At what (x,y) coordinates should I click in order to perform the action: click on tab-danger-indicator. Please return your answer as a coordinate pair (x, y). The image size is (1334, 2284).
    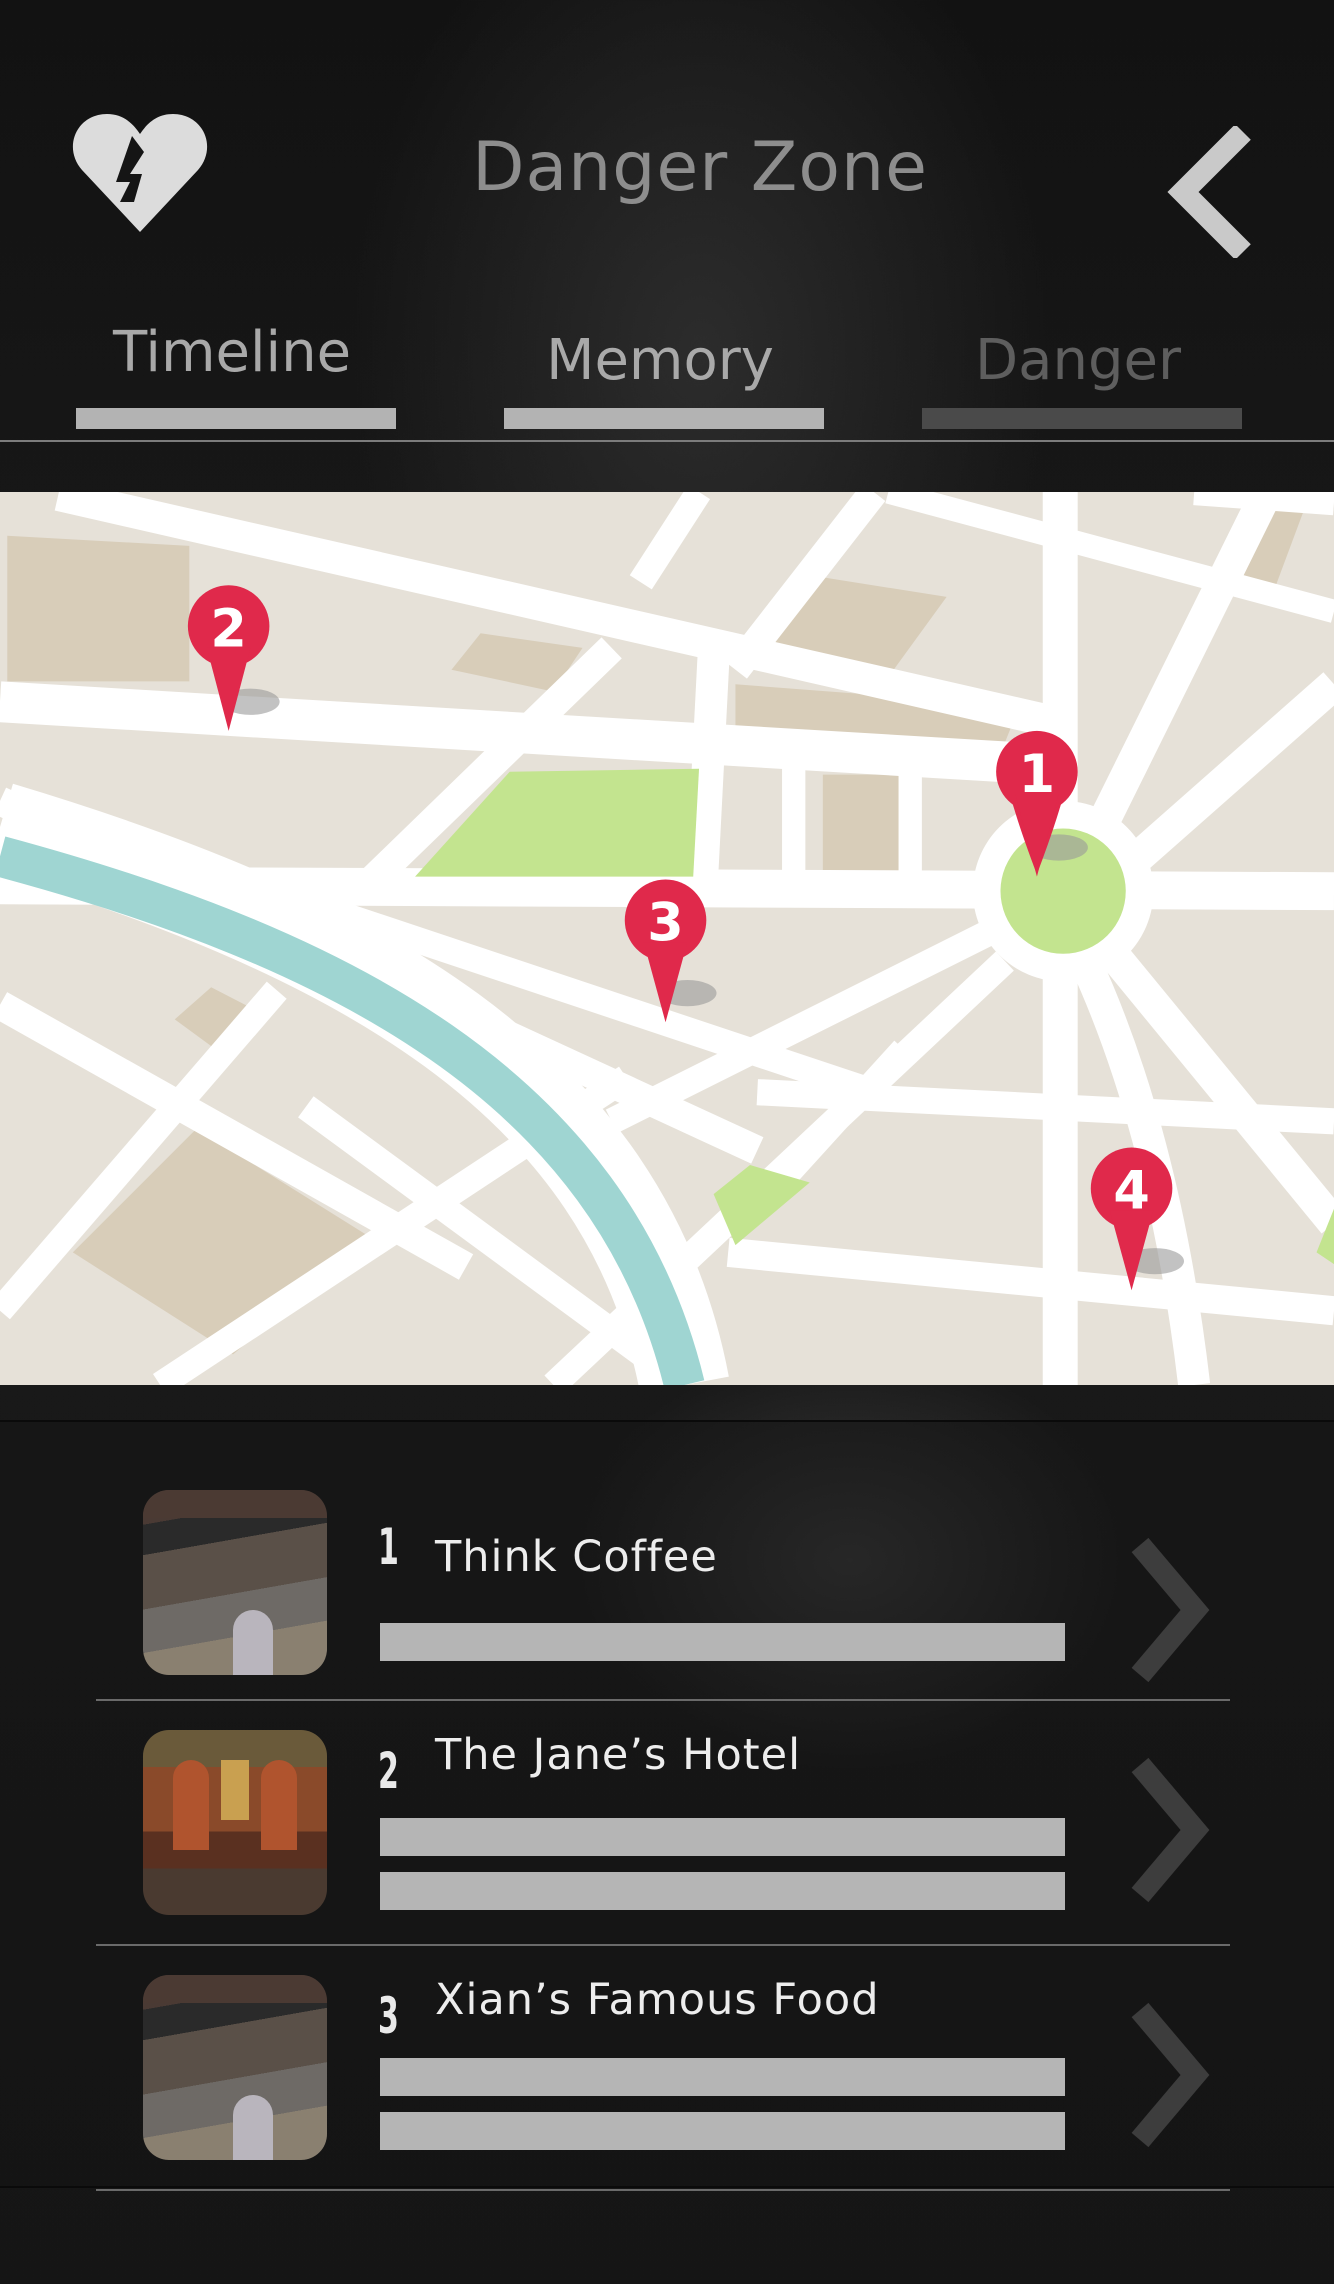
    Looking at the image, I should click on (1082, 418).